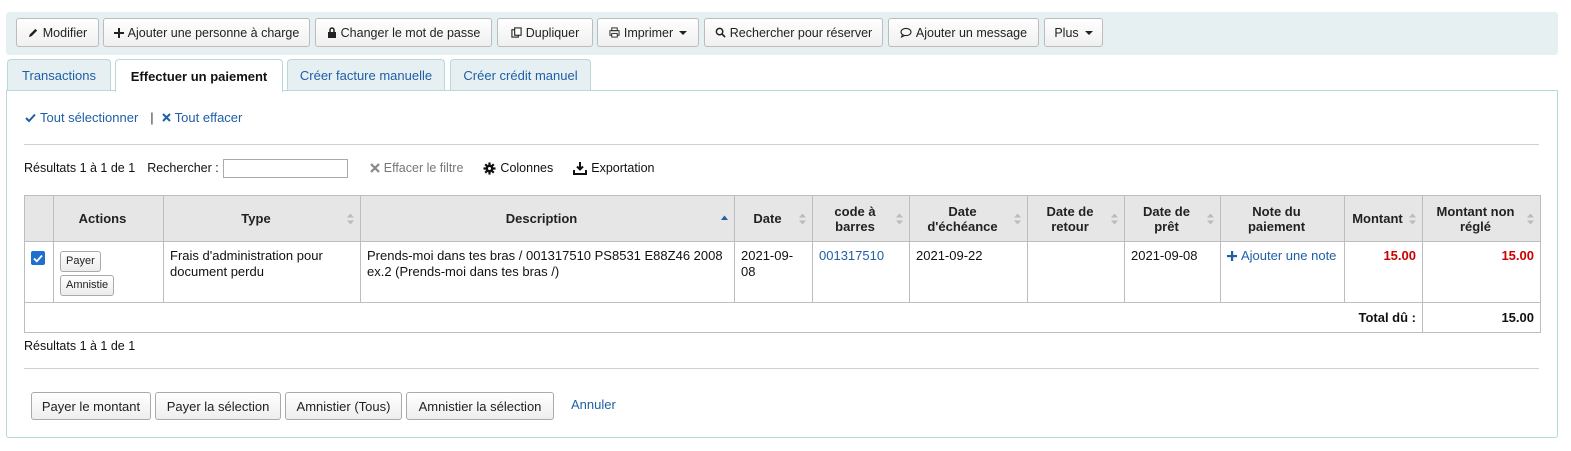  I want to click on cancel-link: Annuler, so click(593, 404).